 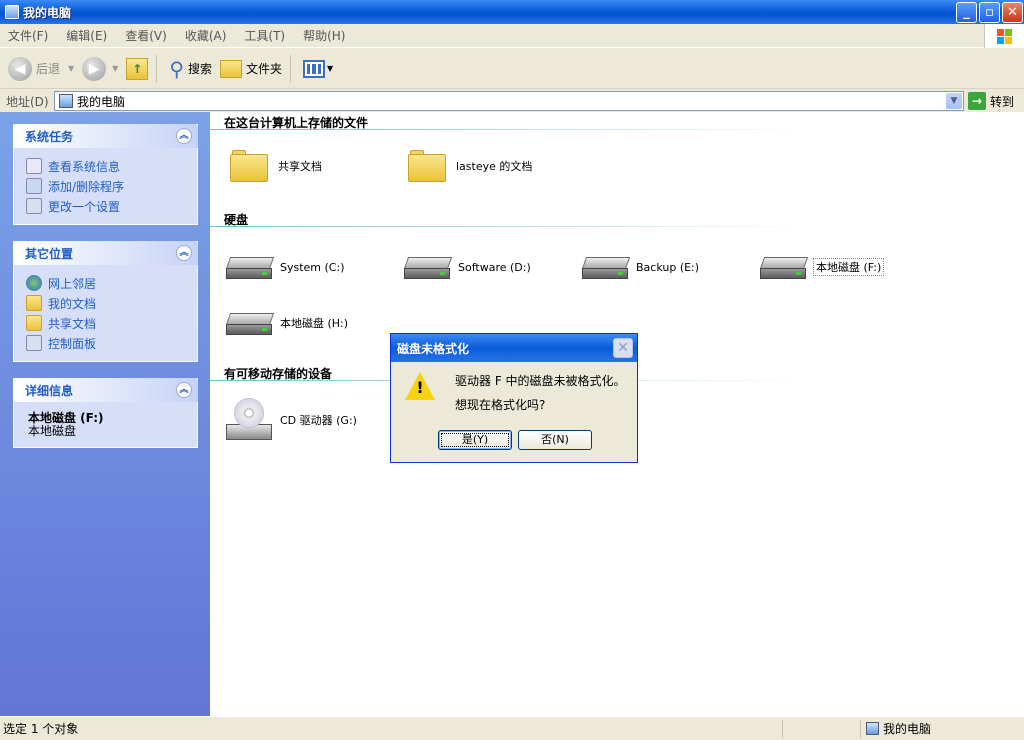 I want to click on details-panel: 详细信息 ︽ 本地磁盘 (F:) 本地磁盘, so click(x=105, y=413).